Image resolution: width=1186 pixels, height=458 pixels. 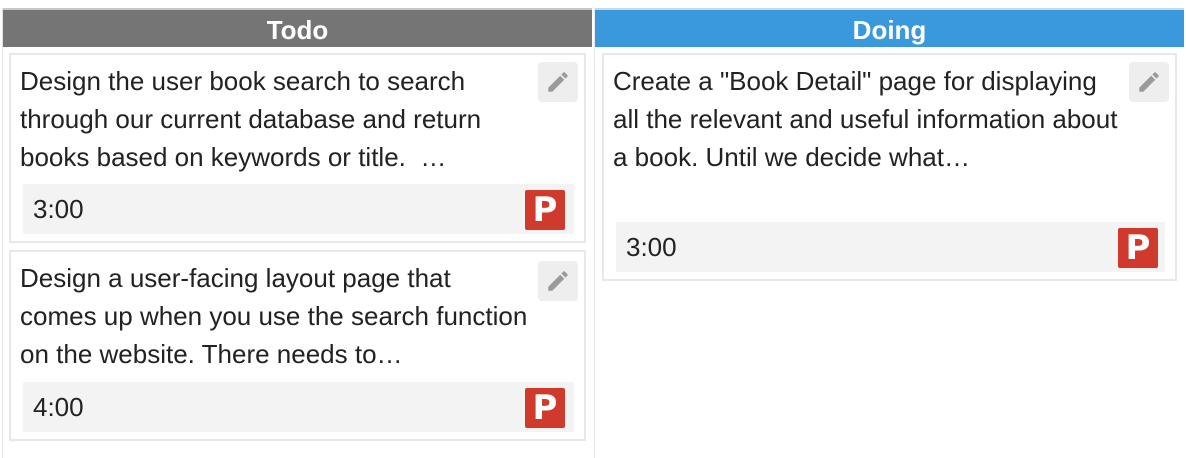 What do you see at coordinates (298, 407) in the screenshot?
I see `card-footer: 4:00 P` at bounding box center [298, 407].